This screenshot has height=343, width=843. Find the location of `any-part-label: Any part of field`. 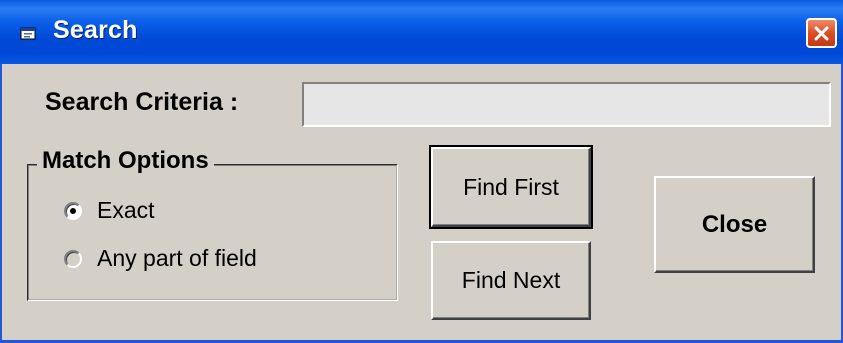

any-part-label: Any part of field is located at coordinates (177, 258).